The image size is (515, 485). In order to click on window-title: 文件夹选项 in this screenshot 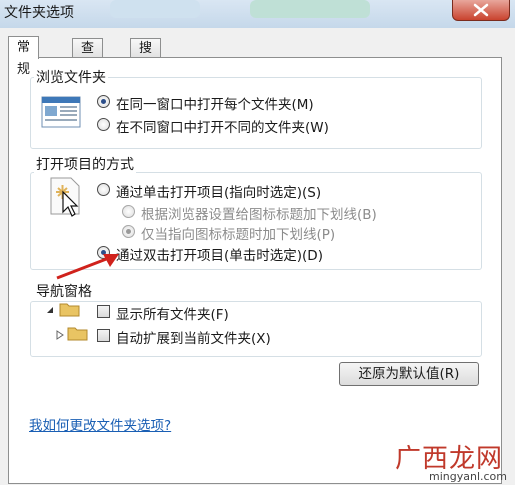, I will do `click(39, 13)`.